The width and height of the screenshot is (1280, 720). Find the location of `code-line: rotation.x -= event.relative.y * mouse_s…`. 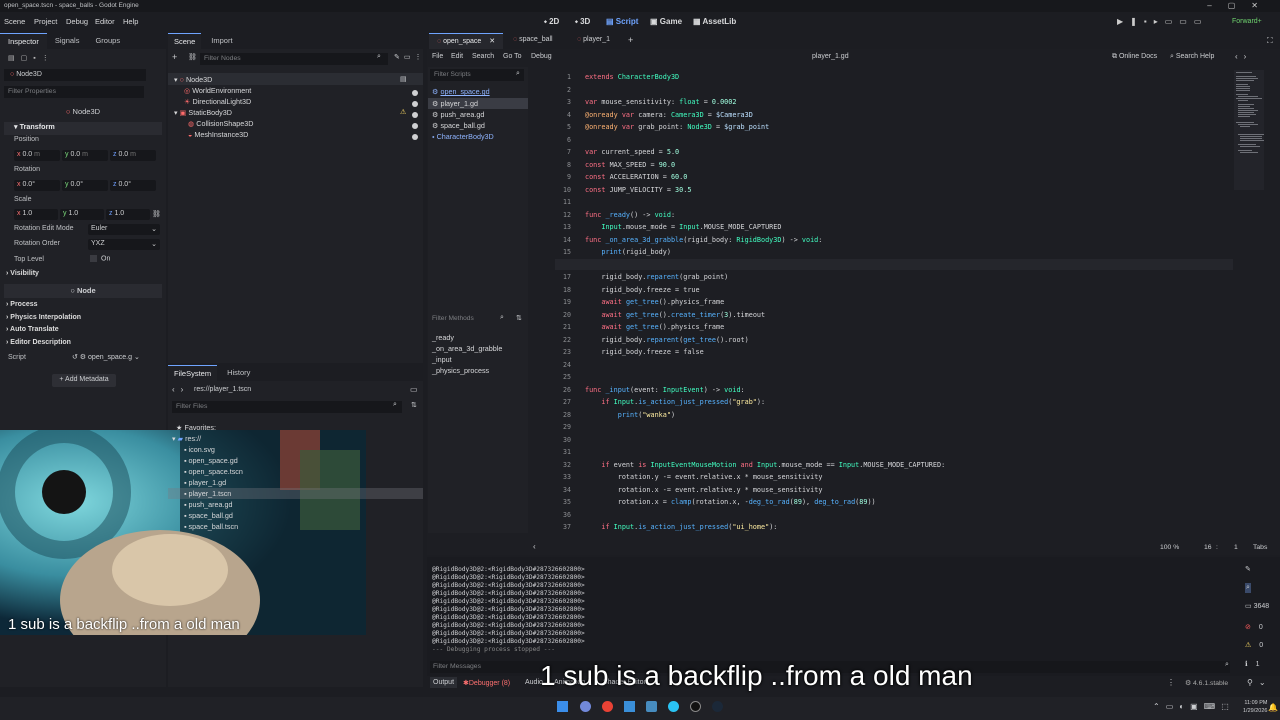

code-line: rotation.x -= event.relative.y * mouse_s… is located at coordinates (704, 490).